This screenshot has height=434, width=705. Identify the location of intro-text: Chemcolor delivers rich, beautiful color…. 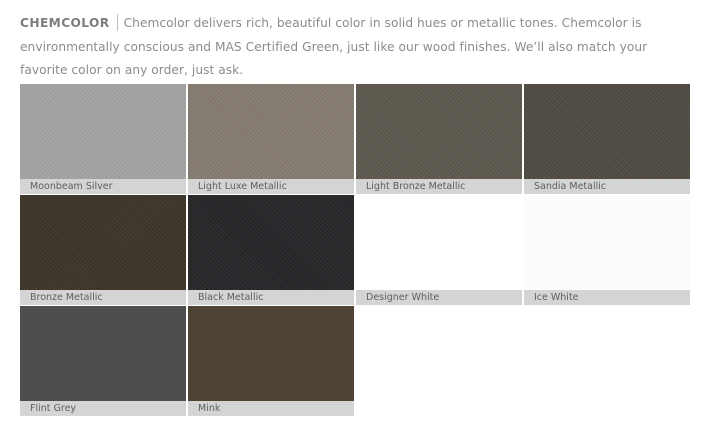
(334, 46).